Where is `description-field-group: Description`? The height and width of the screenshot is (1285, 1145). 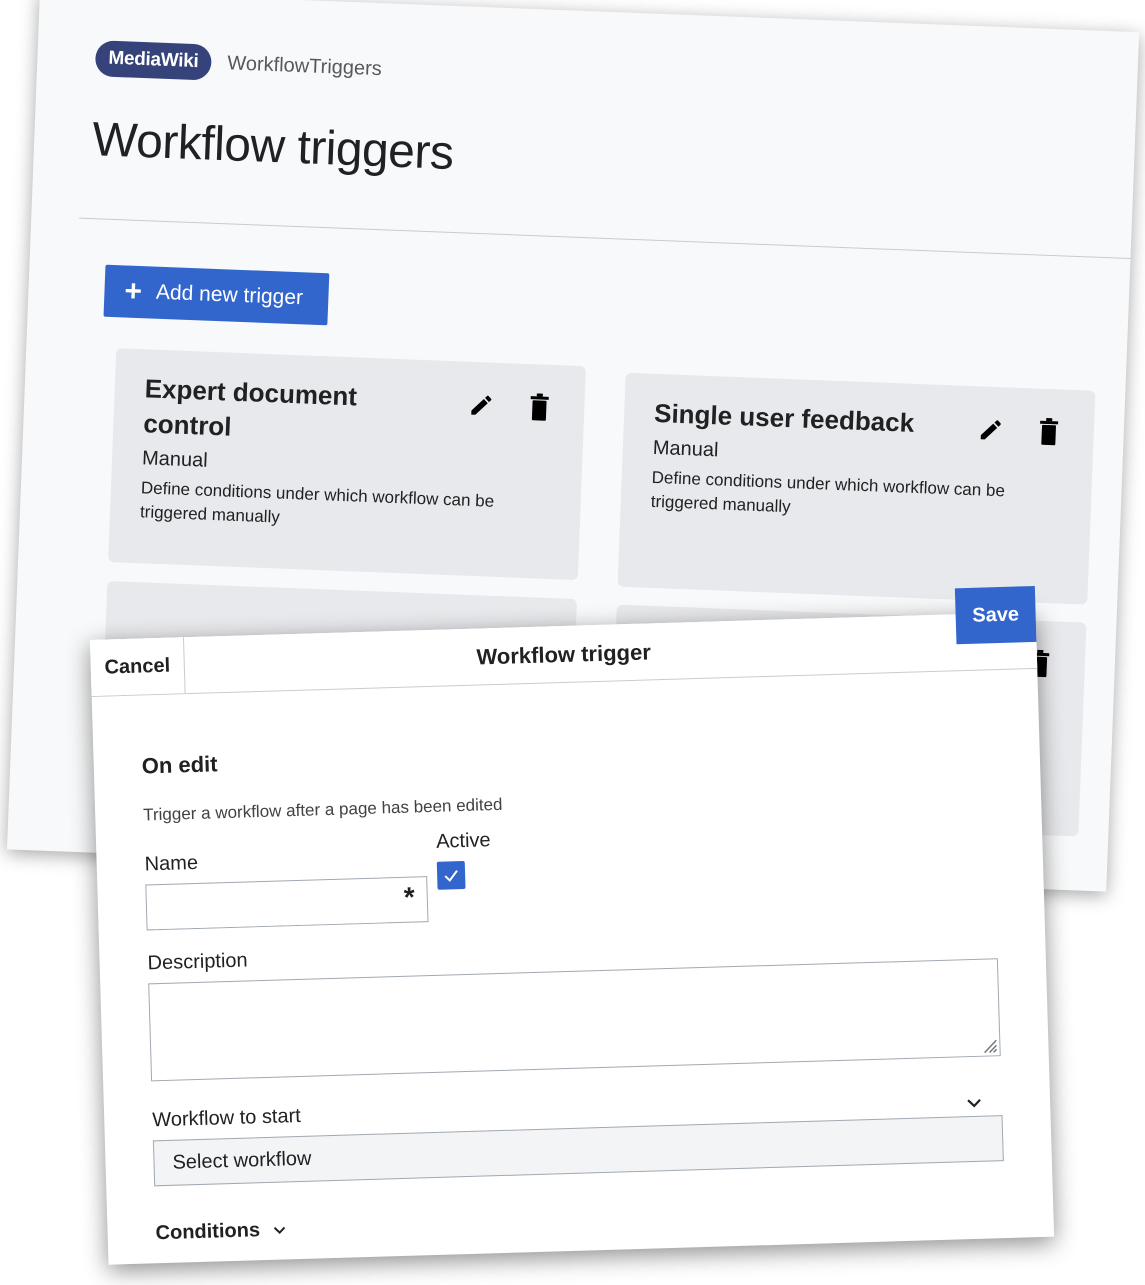
description-field-group: Description is located at coordinates (574, 1004).